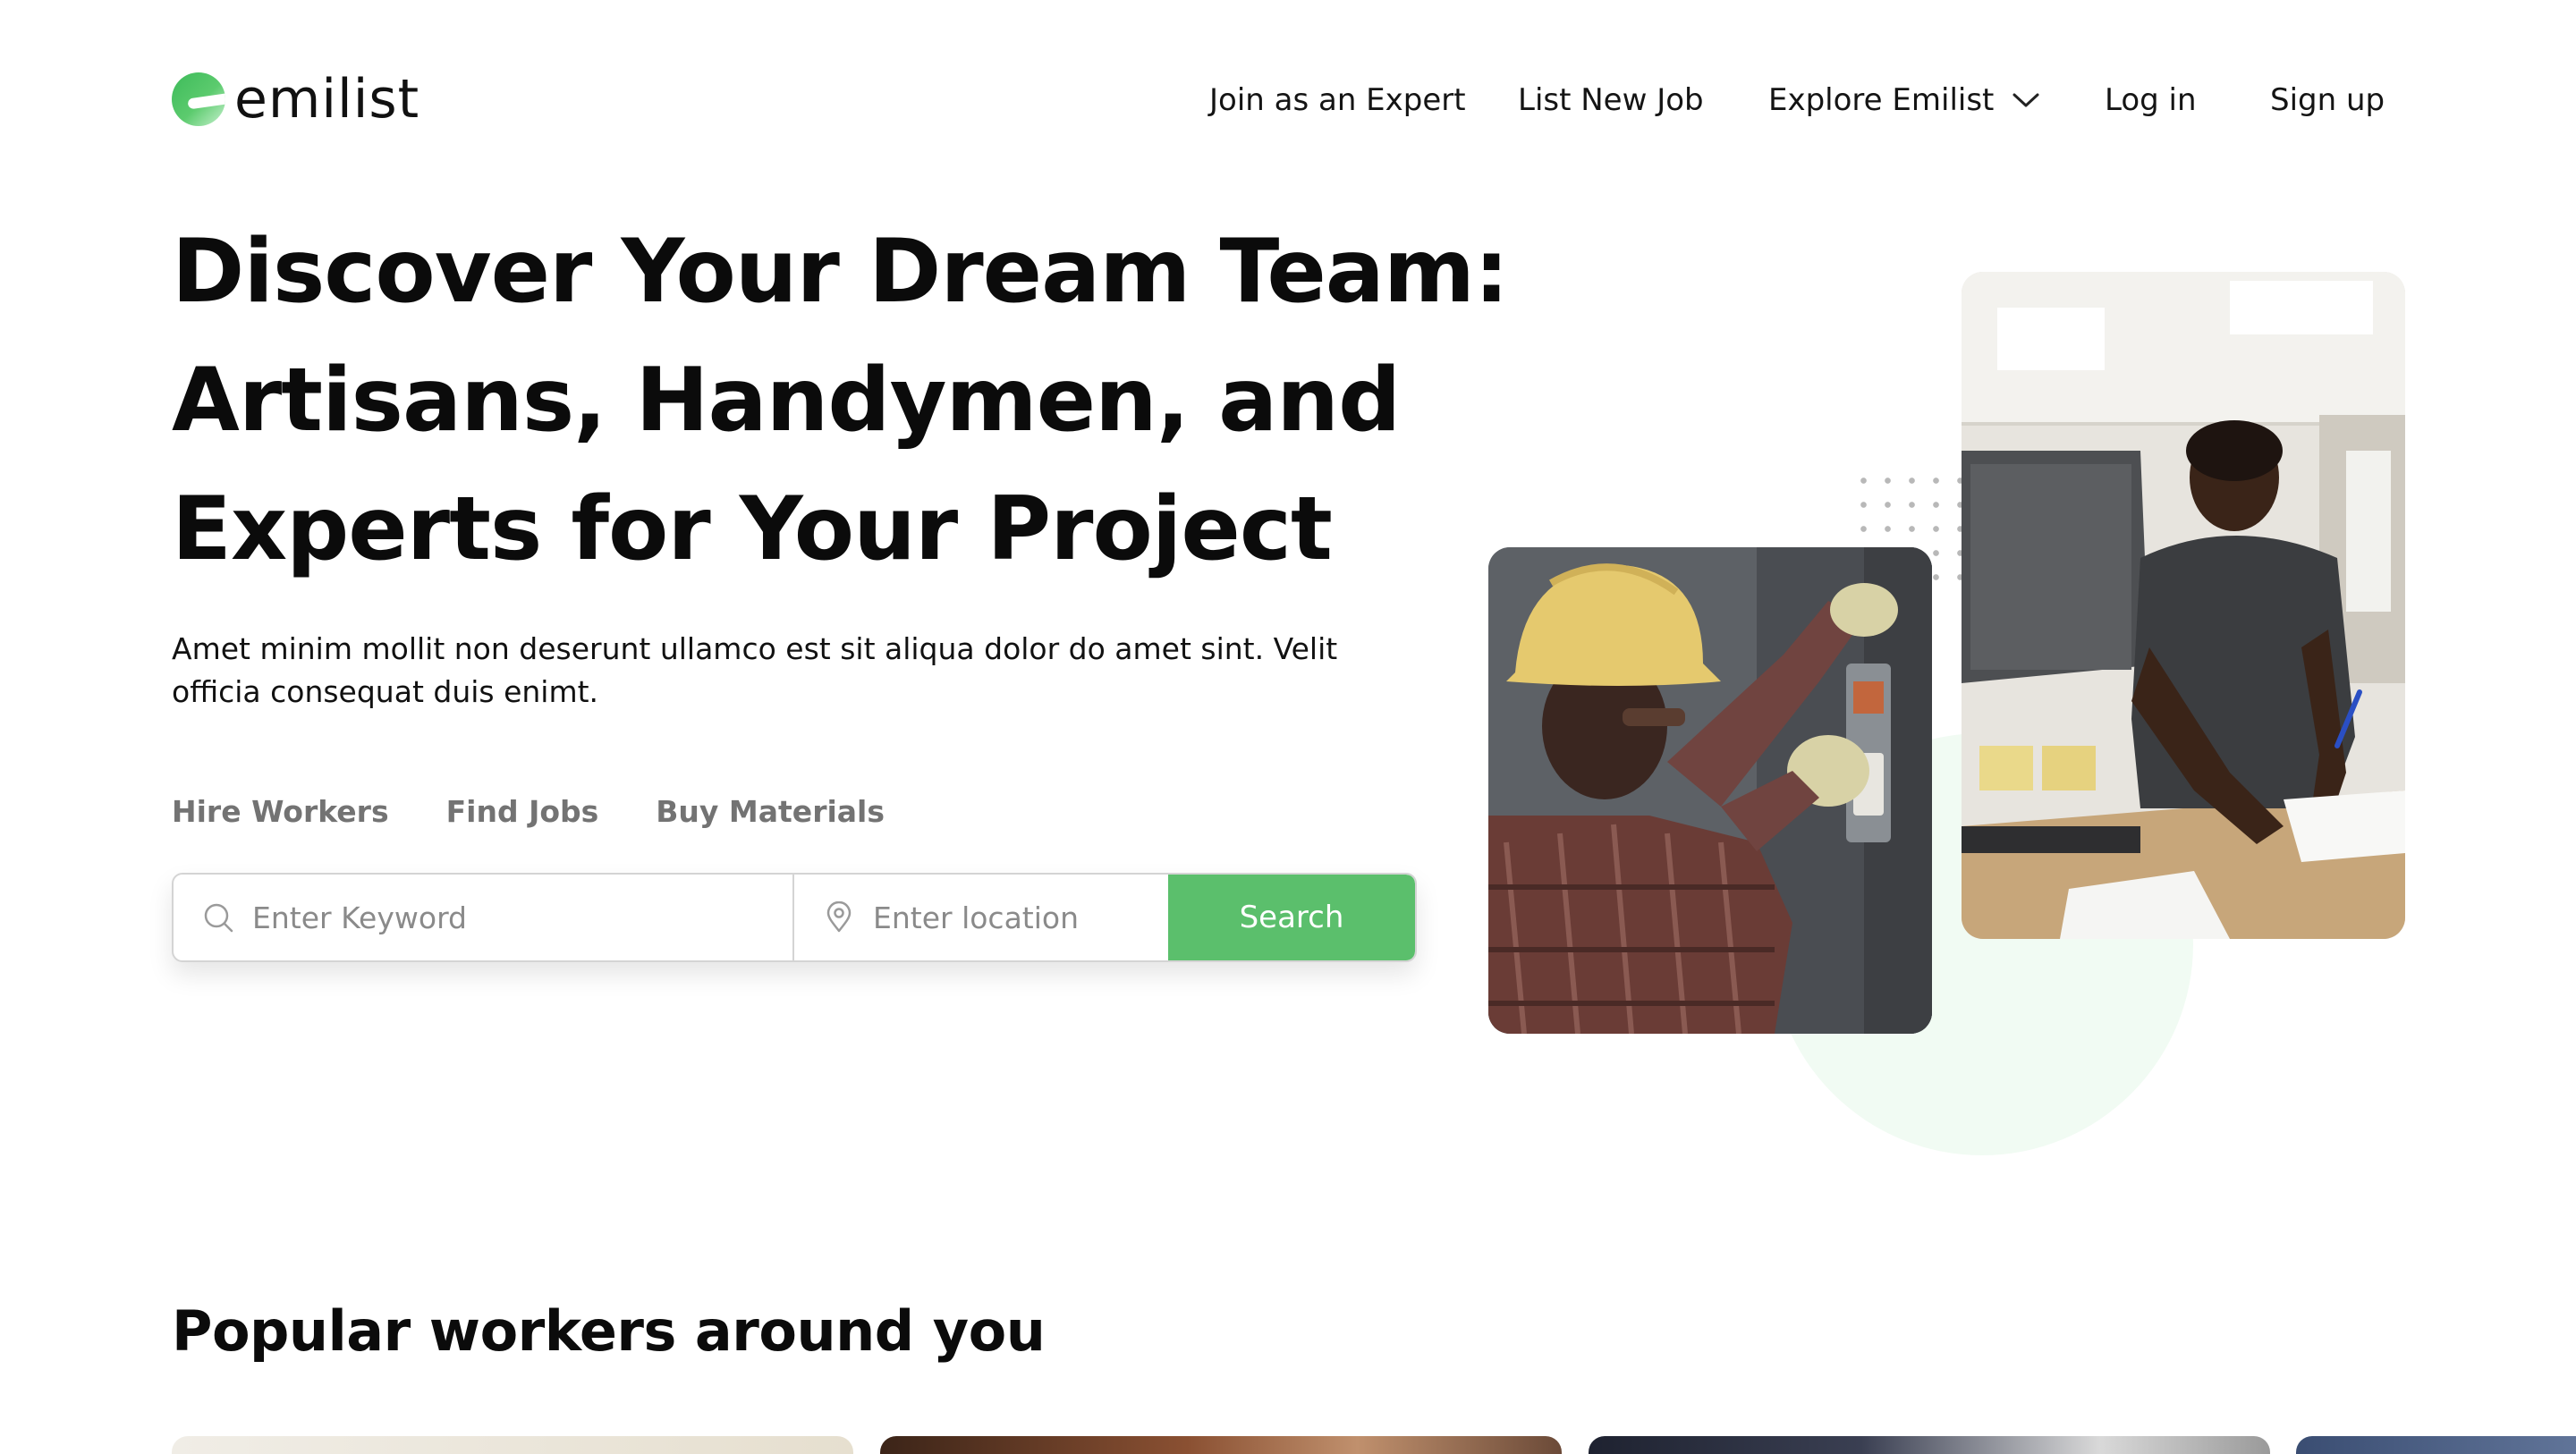  What do you see at coordinates (1881, 100) in the screenshot?
I see `nav-explore-label: Explore Emilist` at bounding box center [1881, 100].